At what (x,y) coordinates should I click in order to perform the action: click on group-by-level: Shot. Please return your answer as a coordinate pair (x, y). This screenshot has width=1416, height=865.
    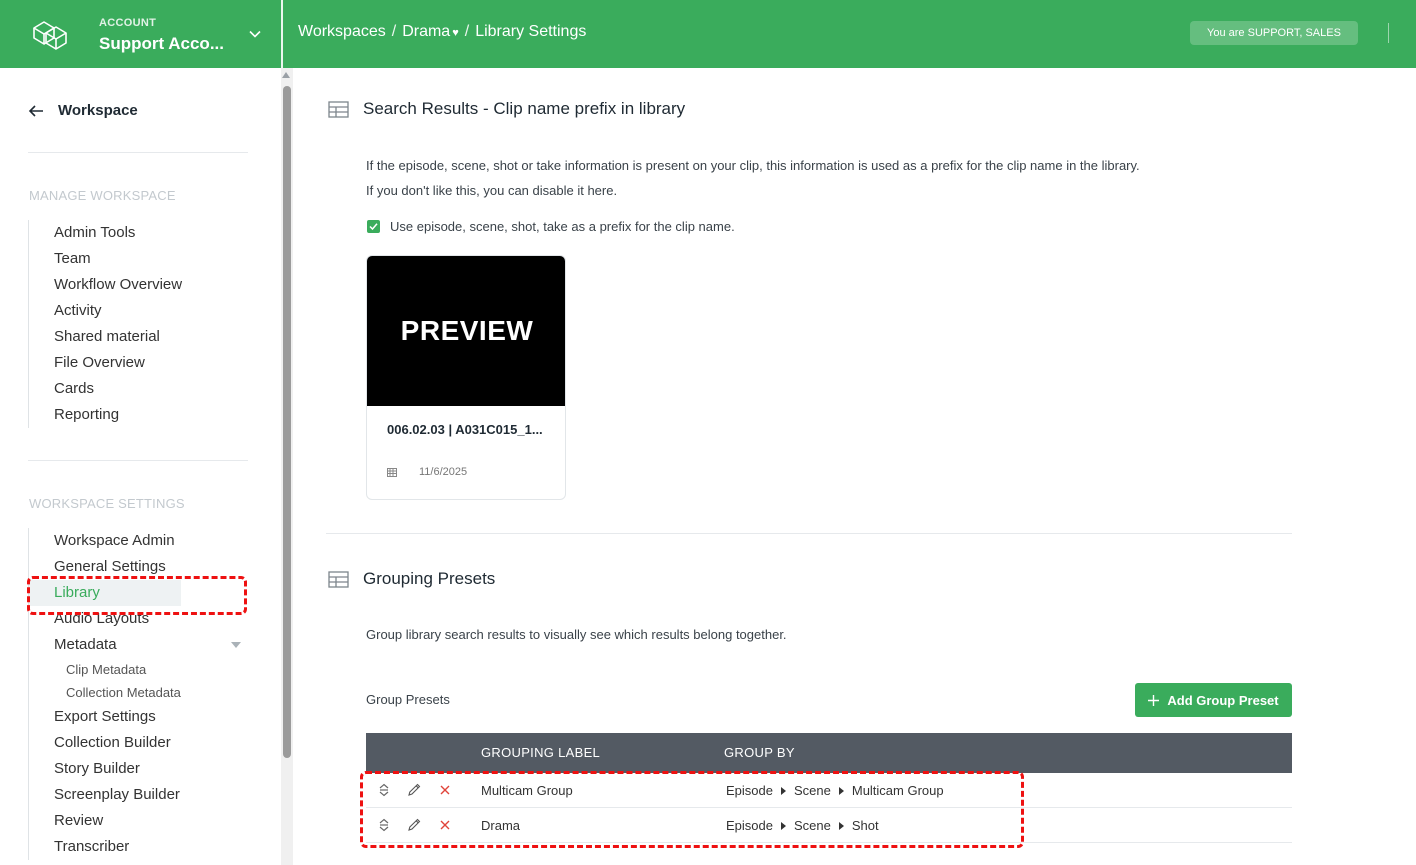
    Looking at the image, I should click on (865, 825).